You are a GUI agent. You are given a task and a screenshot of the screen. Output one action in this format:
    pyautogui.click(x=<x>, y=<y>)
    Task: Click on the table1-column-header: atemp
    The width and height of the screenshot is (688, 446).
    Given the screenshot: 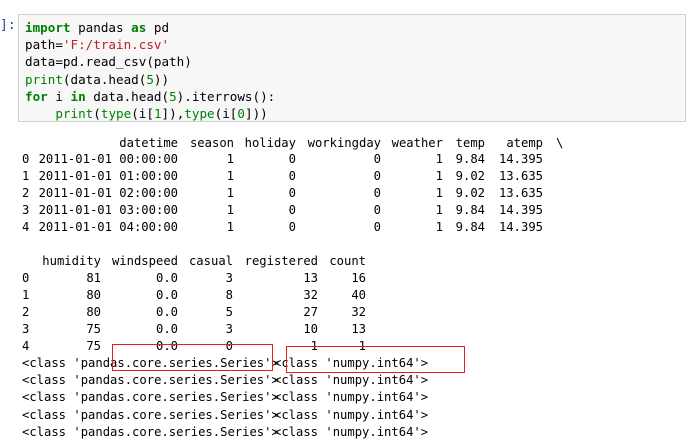 What is the action you would take?
    pyautogui.click(x=524, y=143)
    